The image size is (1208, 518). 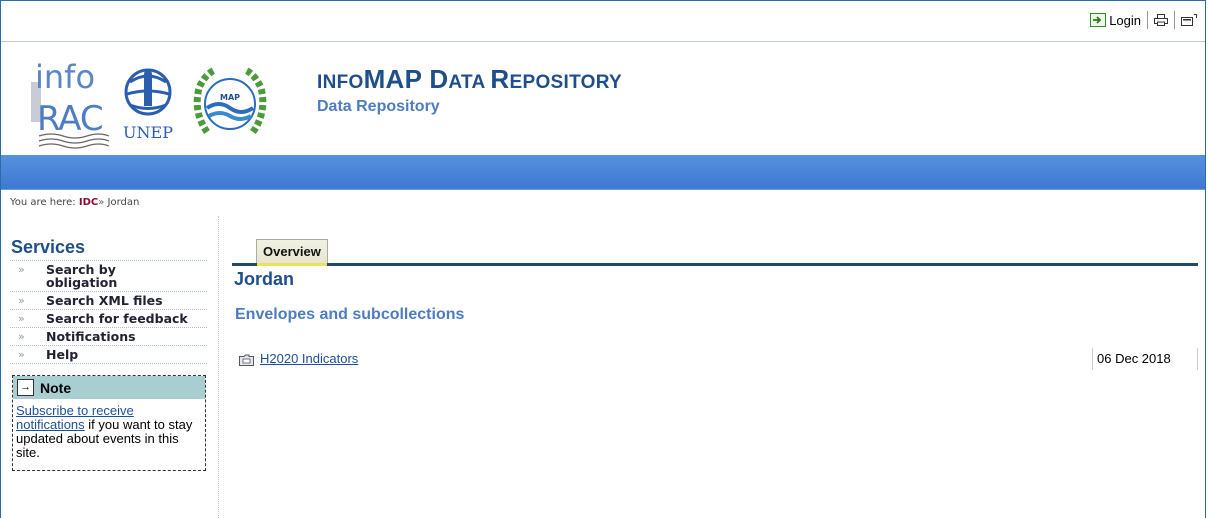 I want to click on login-label: Login, so click(x=1125, y=20).